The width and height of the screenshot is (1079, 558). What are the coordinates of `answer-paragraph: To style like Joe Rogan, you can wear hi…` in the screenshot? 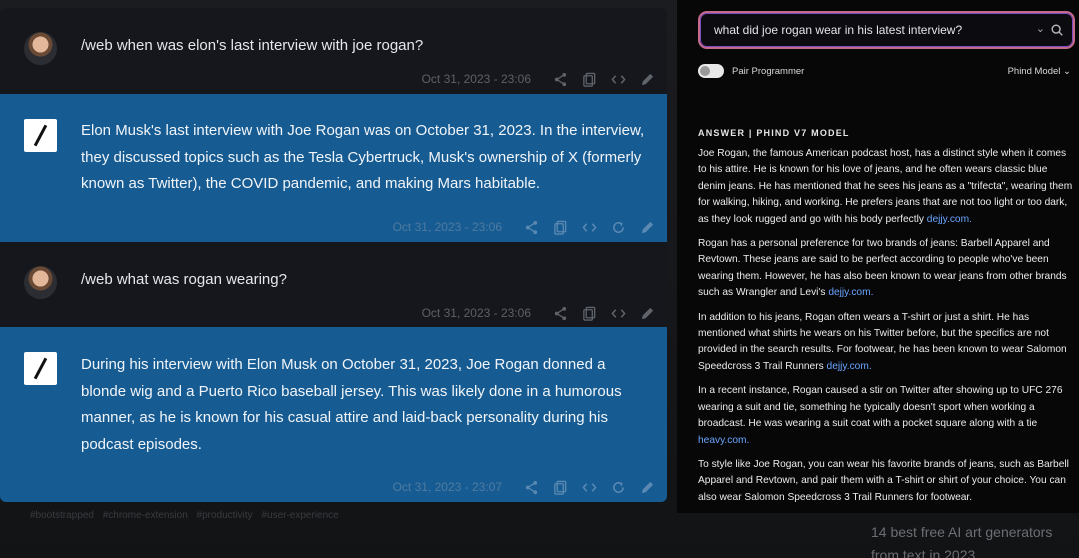 It's located at (887, 481).